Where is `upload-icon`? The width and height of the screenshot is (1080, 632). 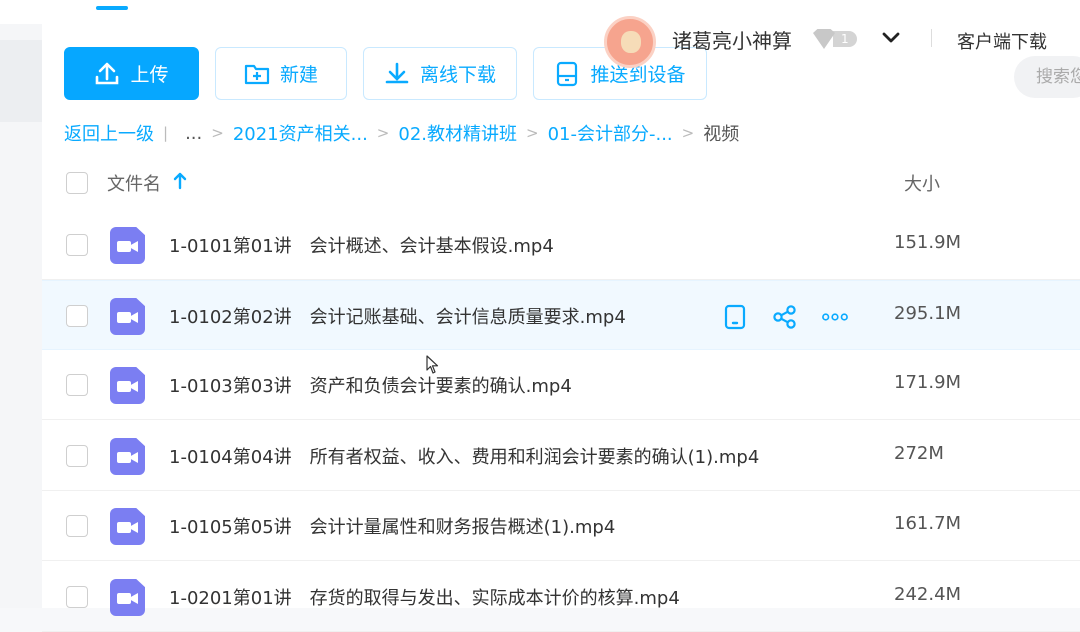
upload-icon is located at coordinates (107, 74).